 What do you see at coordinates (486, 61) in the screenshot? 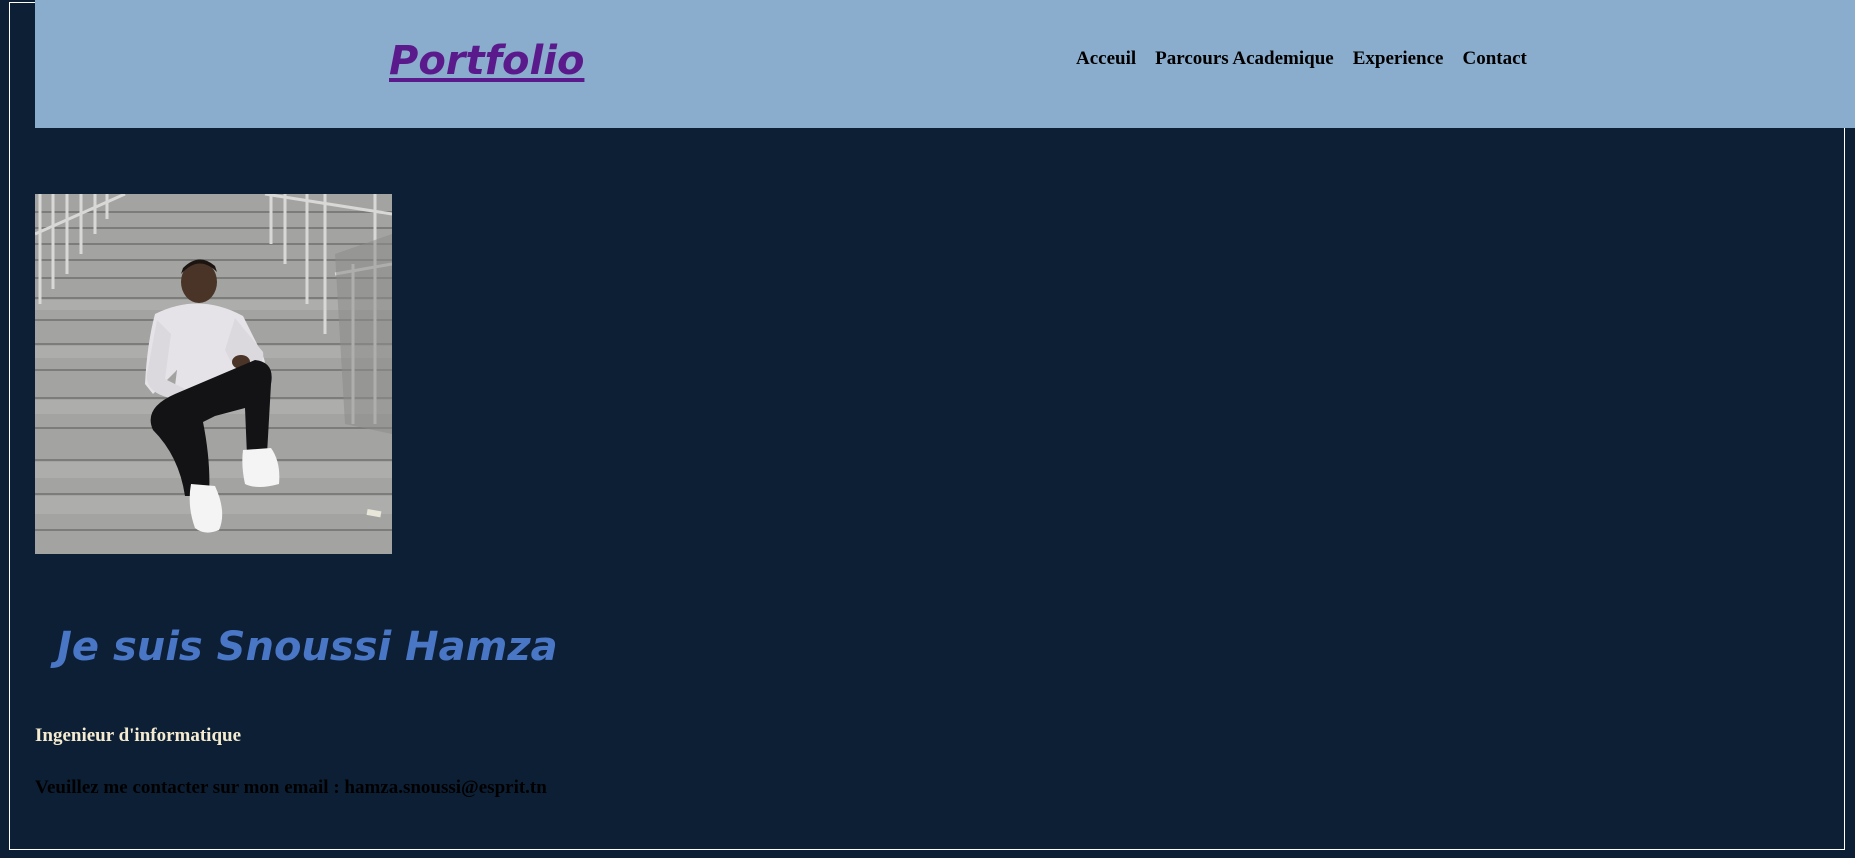
I see `brand-link: Portfolio` at bounding box center [486, 61].